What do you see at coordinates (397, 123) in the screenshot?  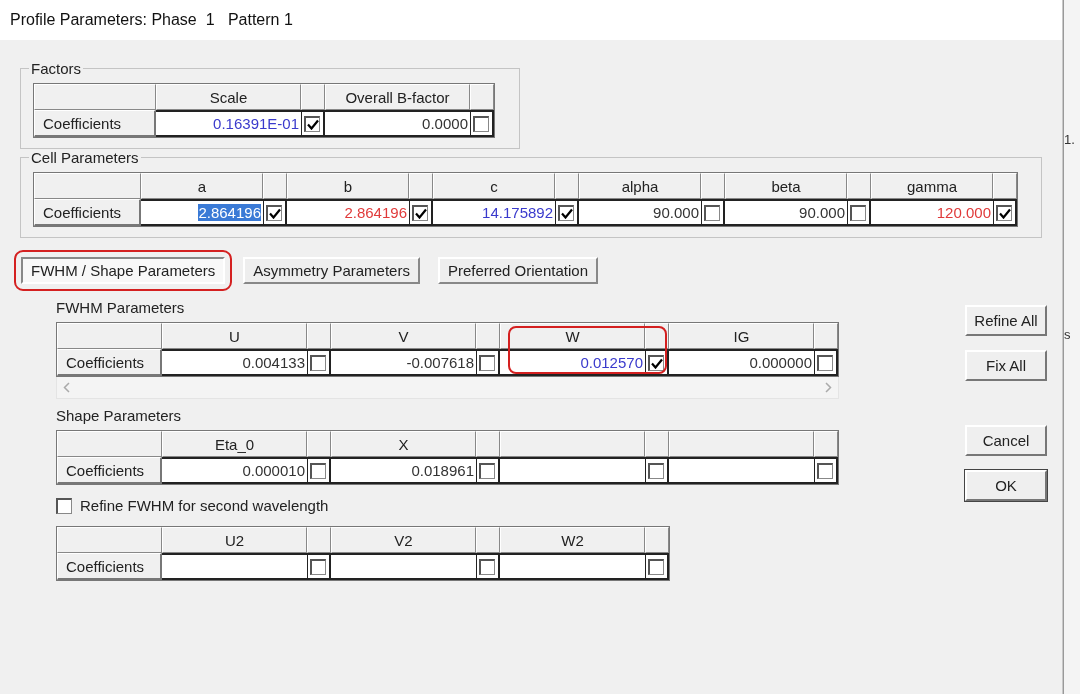 I see `value-field: 0.0000` at bounding box center [397, 123].